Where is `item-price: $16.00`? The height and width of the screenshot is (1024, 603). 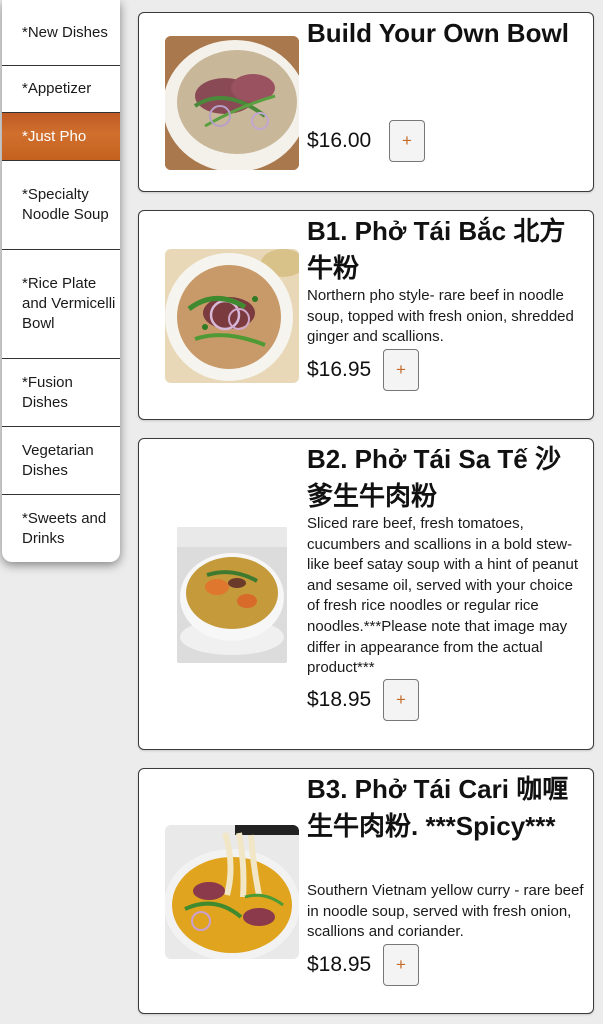 item-price: $16.00 is located at coordinates (339, 140).